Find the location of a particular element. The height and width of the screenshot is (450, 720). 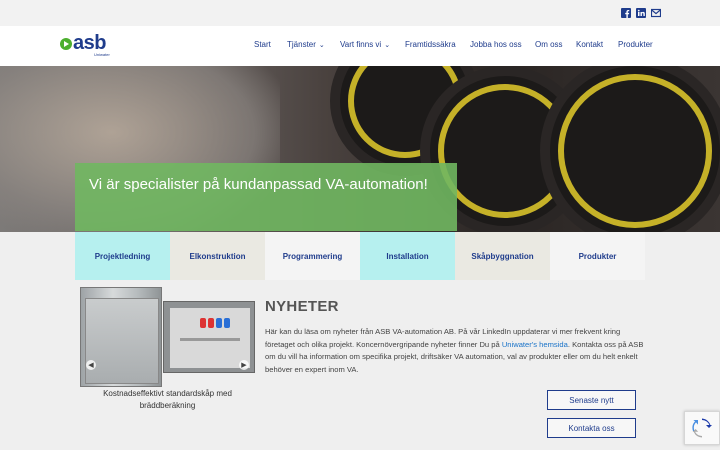

nav-item-start: Start is located at coordinates (262, 44).